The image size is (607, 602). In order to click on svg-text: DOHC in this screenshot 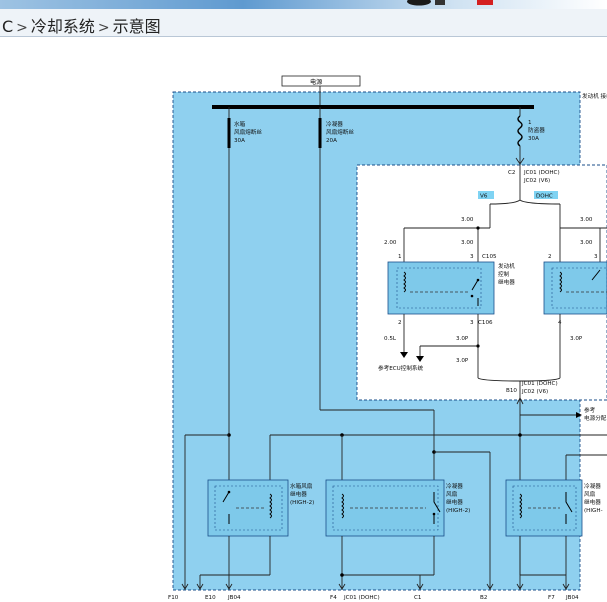, I will do `click(544, 197)`.